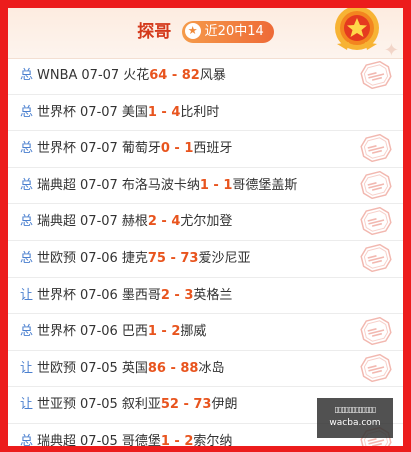  What do you see at coordinates (134, 112) in the screenshot?
I see `home-team: 美国` at bounding box center [134, 112].